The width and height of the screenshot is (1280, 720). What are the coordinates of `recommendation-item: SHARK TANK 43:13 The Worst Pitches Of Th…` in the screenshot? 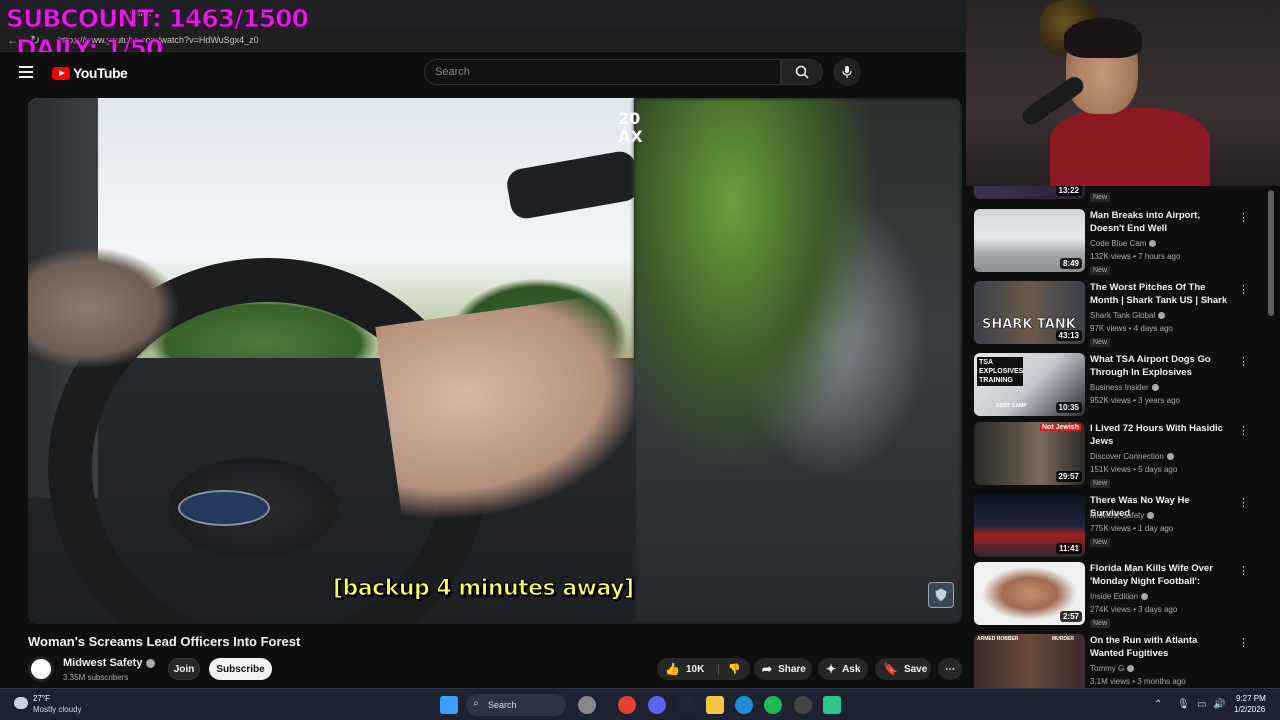 It's located at (1124, 314).